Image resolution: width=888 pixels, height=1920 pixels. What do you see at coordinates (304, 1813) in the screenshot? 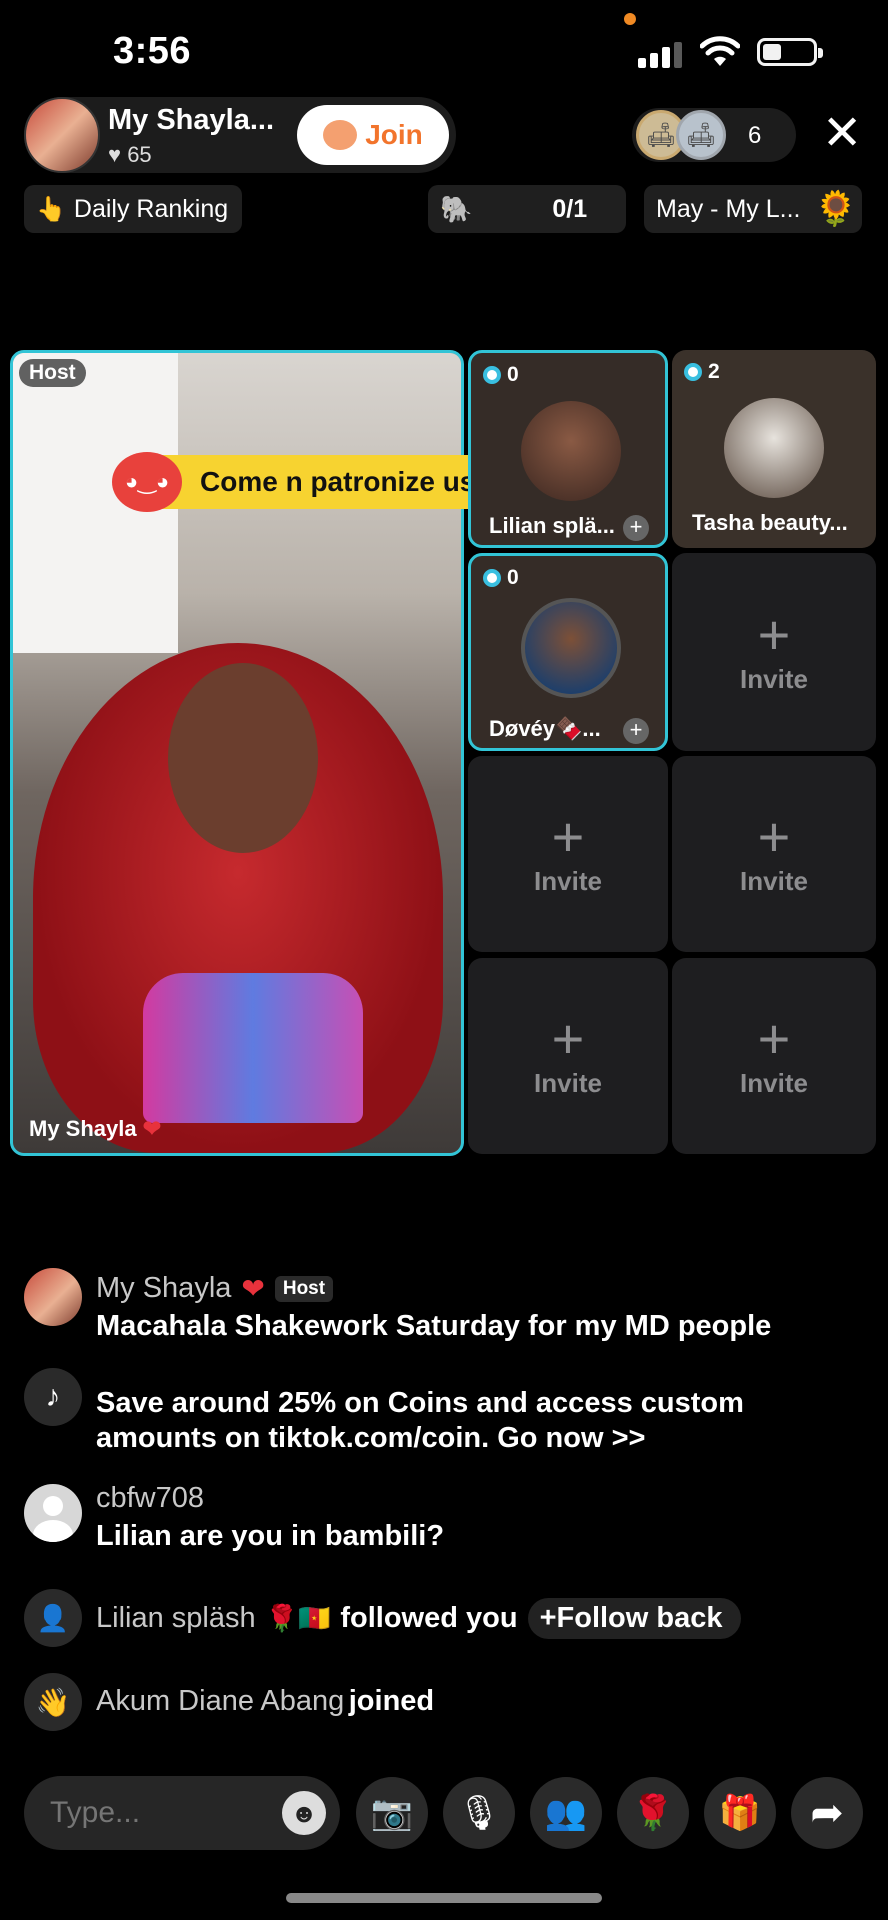
I see `emoji-icon: ☻` at bounding box center [304, 1813].